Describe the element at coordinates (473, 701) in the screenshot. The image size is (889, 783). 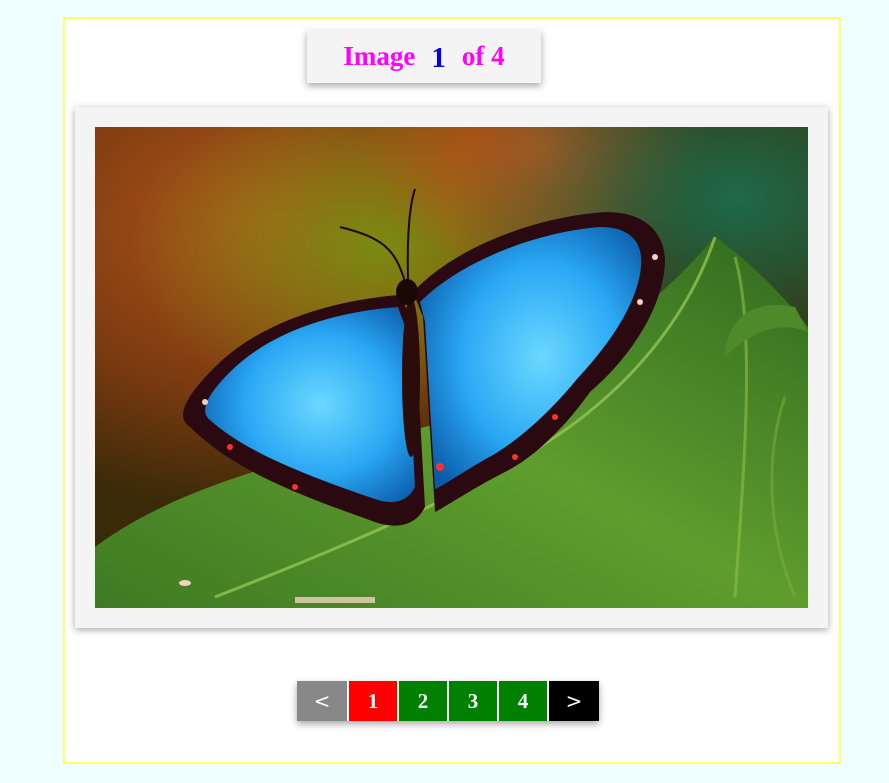
I see `page-button-3: 3` at that location.